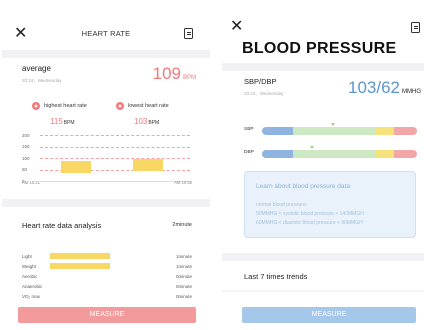 The width and height of the screenshot is (424, 330). I want to click on highest-heart-rate-value: 115BPM, so click(62, 121).